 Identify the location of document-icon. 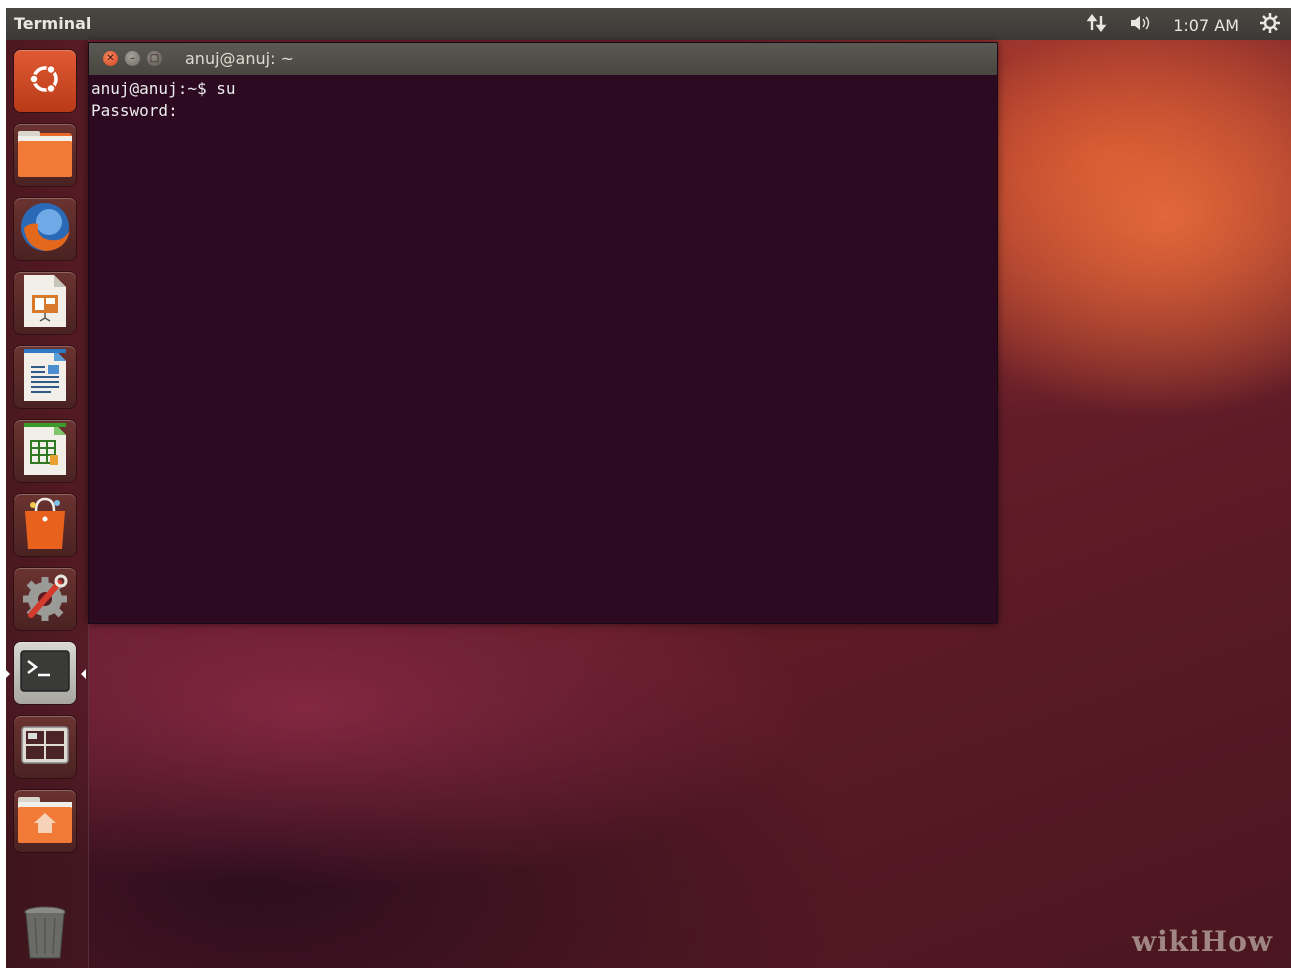
(45, 377).